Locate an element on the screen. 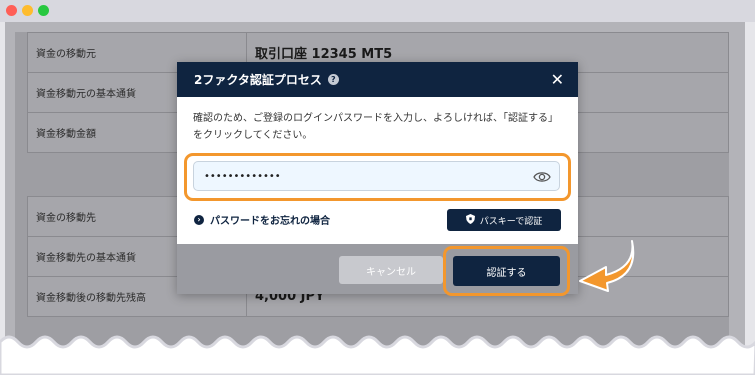  confirm-highlight: 認証する is located at coordinates (506, 271).